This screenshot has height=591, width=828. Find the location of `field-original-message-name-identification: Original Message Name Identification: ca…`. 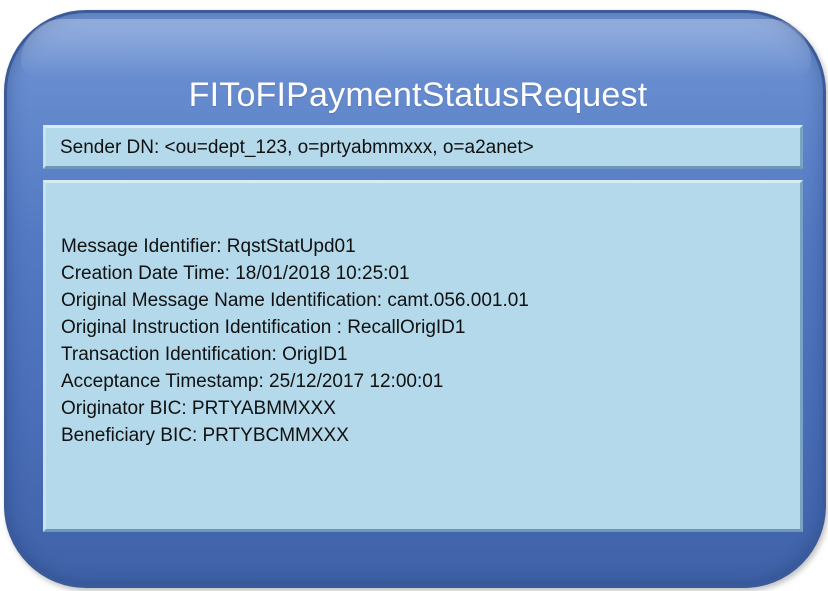

field-original-message-name-identification: Original Message Name Identification: ca… is located at coordinates (295, 300).